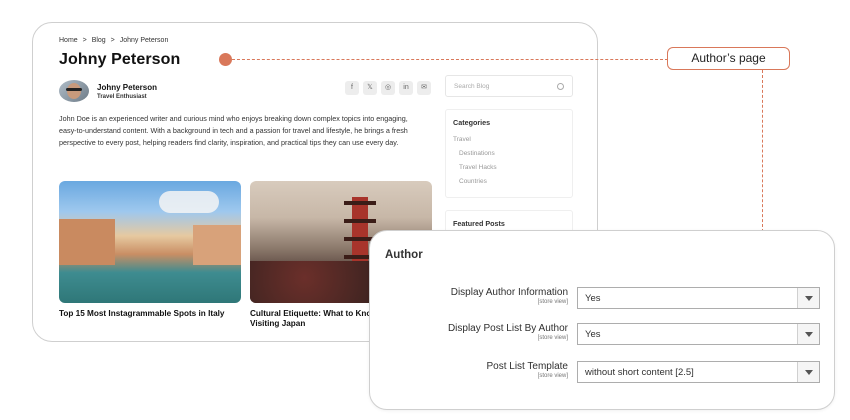  Describe the element at coordinates (424, 88) in the screenshot. I see `email-icon: ✉` at that location.